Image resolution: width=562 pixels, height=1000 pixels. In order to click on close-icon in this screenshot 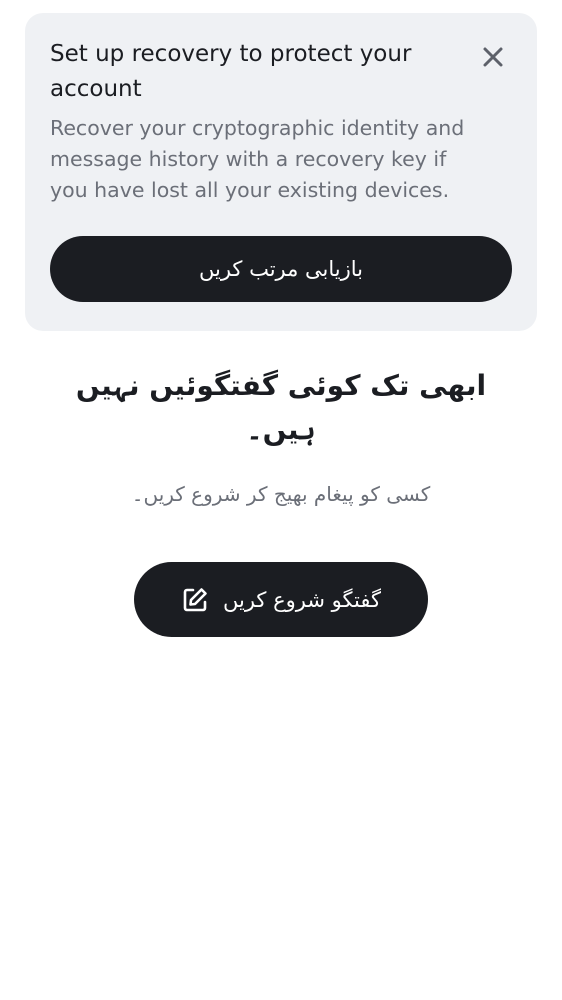, I will do `click(493, 57)`.